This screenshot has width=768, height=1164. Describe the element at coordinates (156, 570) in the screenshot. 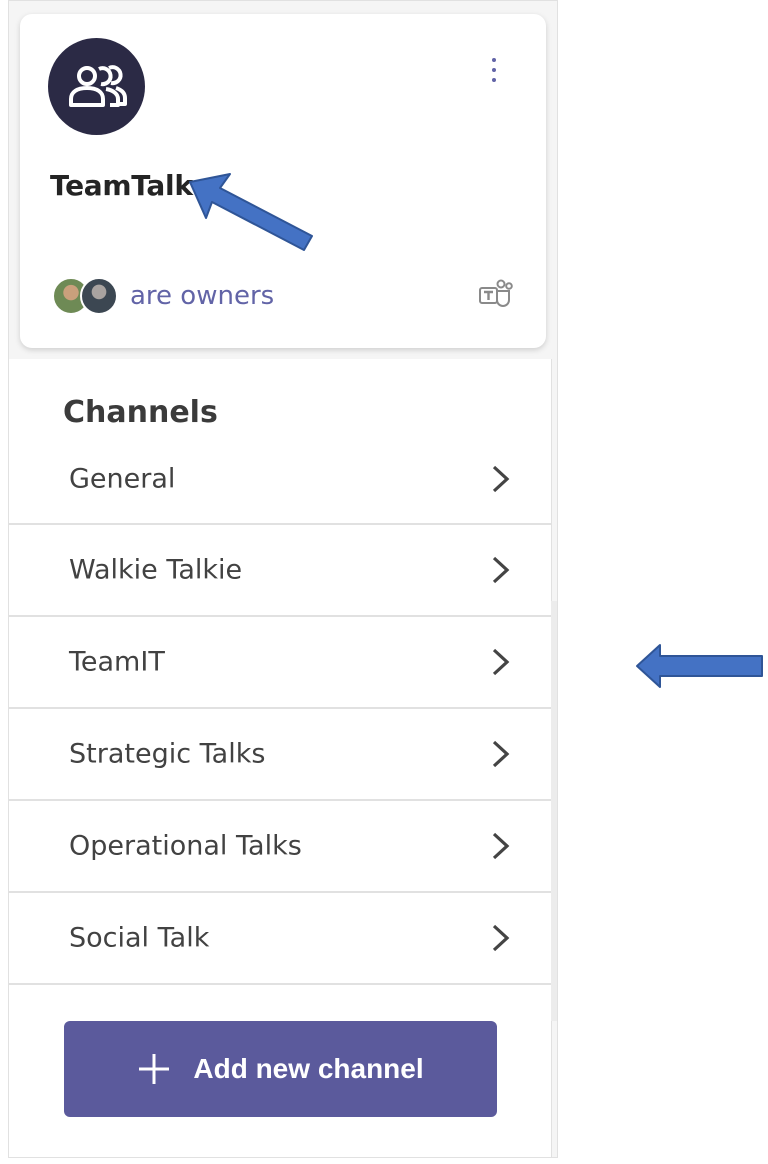

I see `channel-label: Walkie Talkie` at that location.